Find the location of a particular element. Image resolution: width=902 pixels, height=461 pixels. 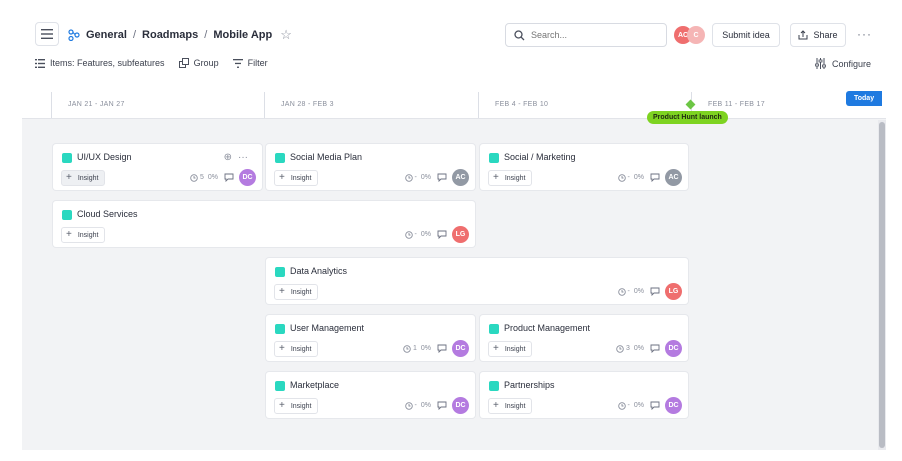

filter-button: Filter is located at coordinates (250, 63).